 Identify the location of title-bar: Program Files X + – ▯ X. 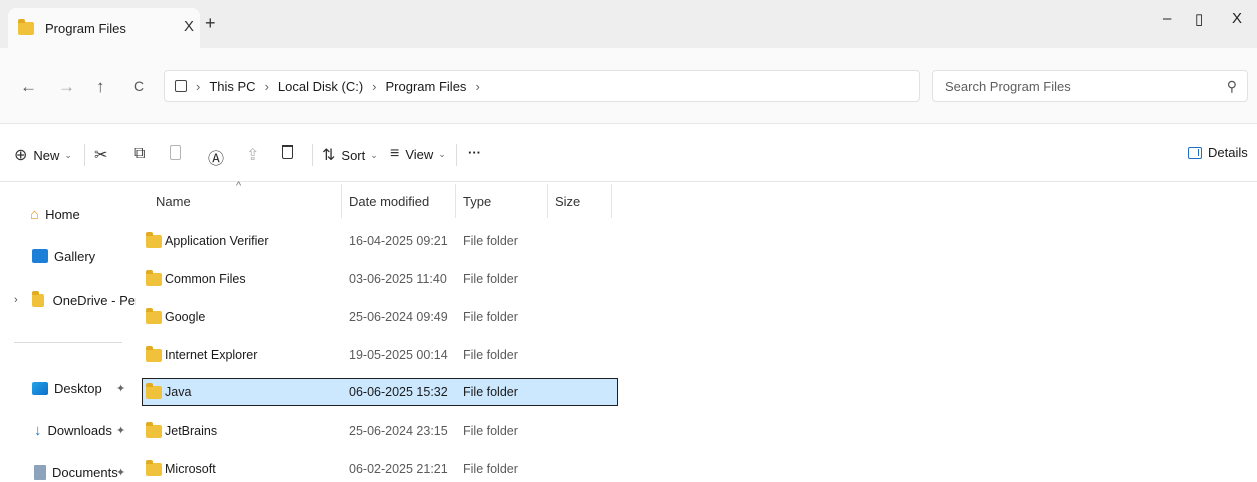
(628, 24).